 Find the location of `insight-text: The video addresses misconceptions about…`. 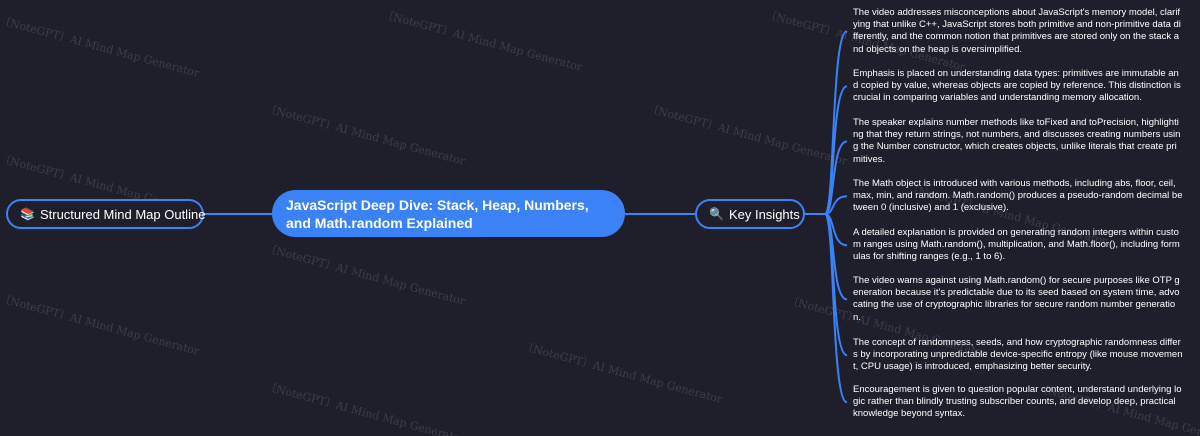

insight-text: The video addresses misconceptions about… is located at coordinates (1017, 31).